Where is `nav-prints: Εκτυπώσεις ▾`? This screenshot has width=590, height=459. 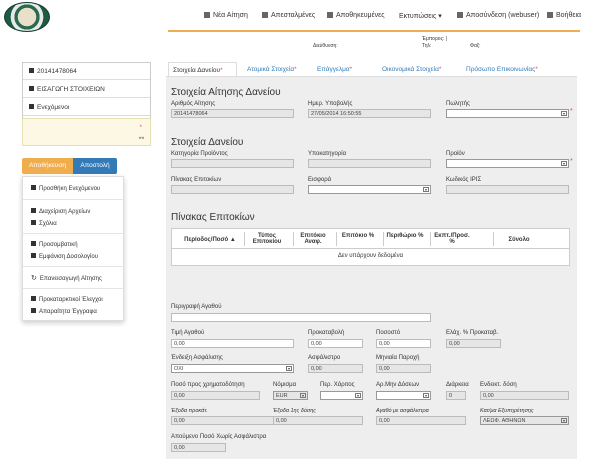
nav-prints: Εκτυπώσεις ▾ is located at coordinates (420, 16).